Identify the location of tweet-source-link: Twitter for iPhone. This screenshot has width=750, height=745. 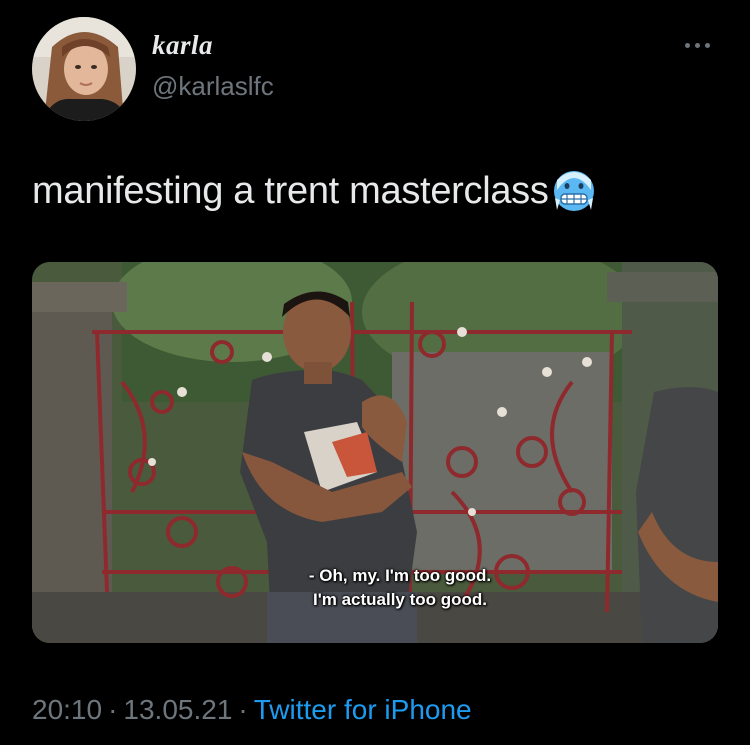
(363, 709).